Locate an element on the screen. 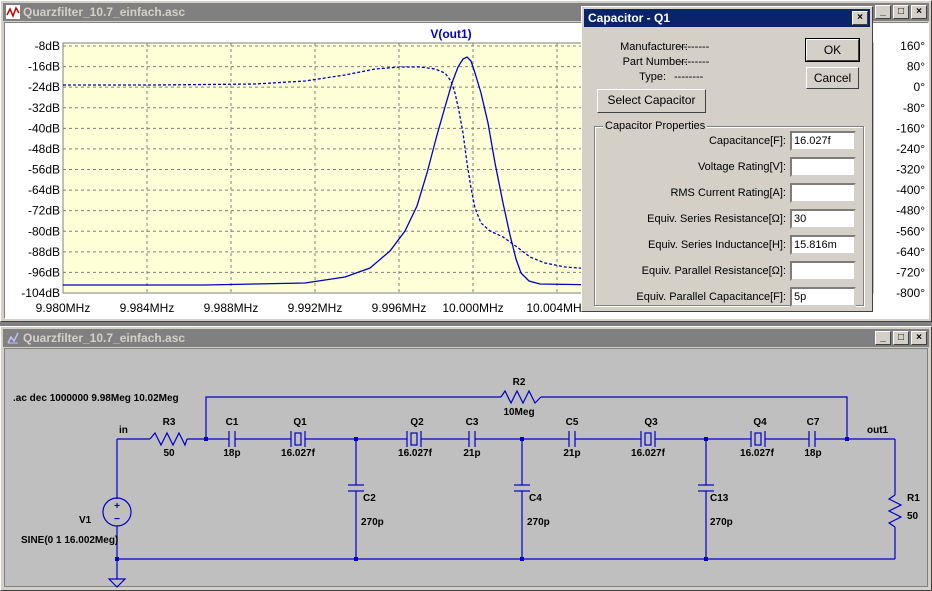  esl-input is located at coordinates (823, 245).